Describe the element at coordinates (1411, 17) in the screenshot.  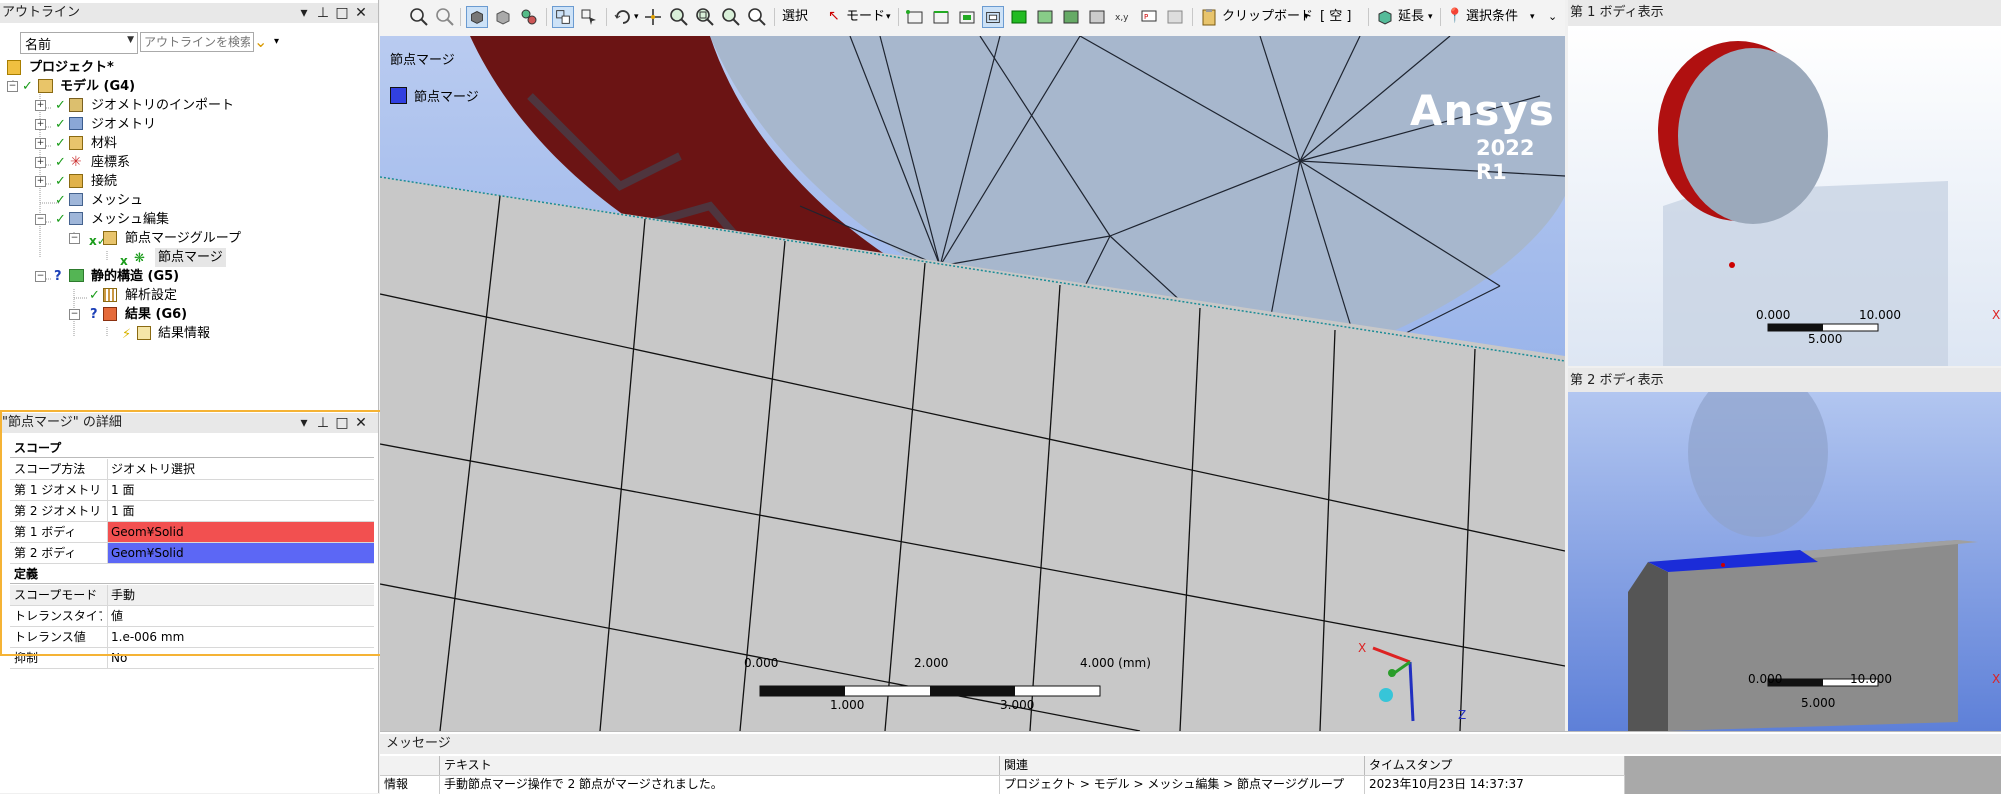
I see `extend-dropdown: 延長` at that location.